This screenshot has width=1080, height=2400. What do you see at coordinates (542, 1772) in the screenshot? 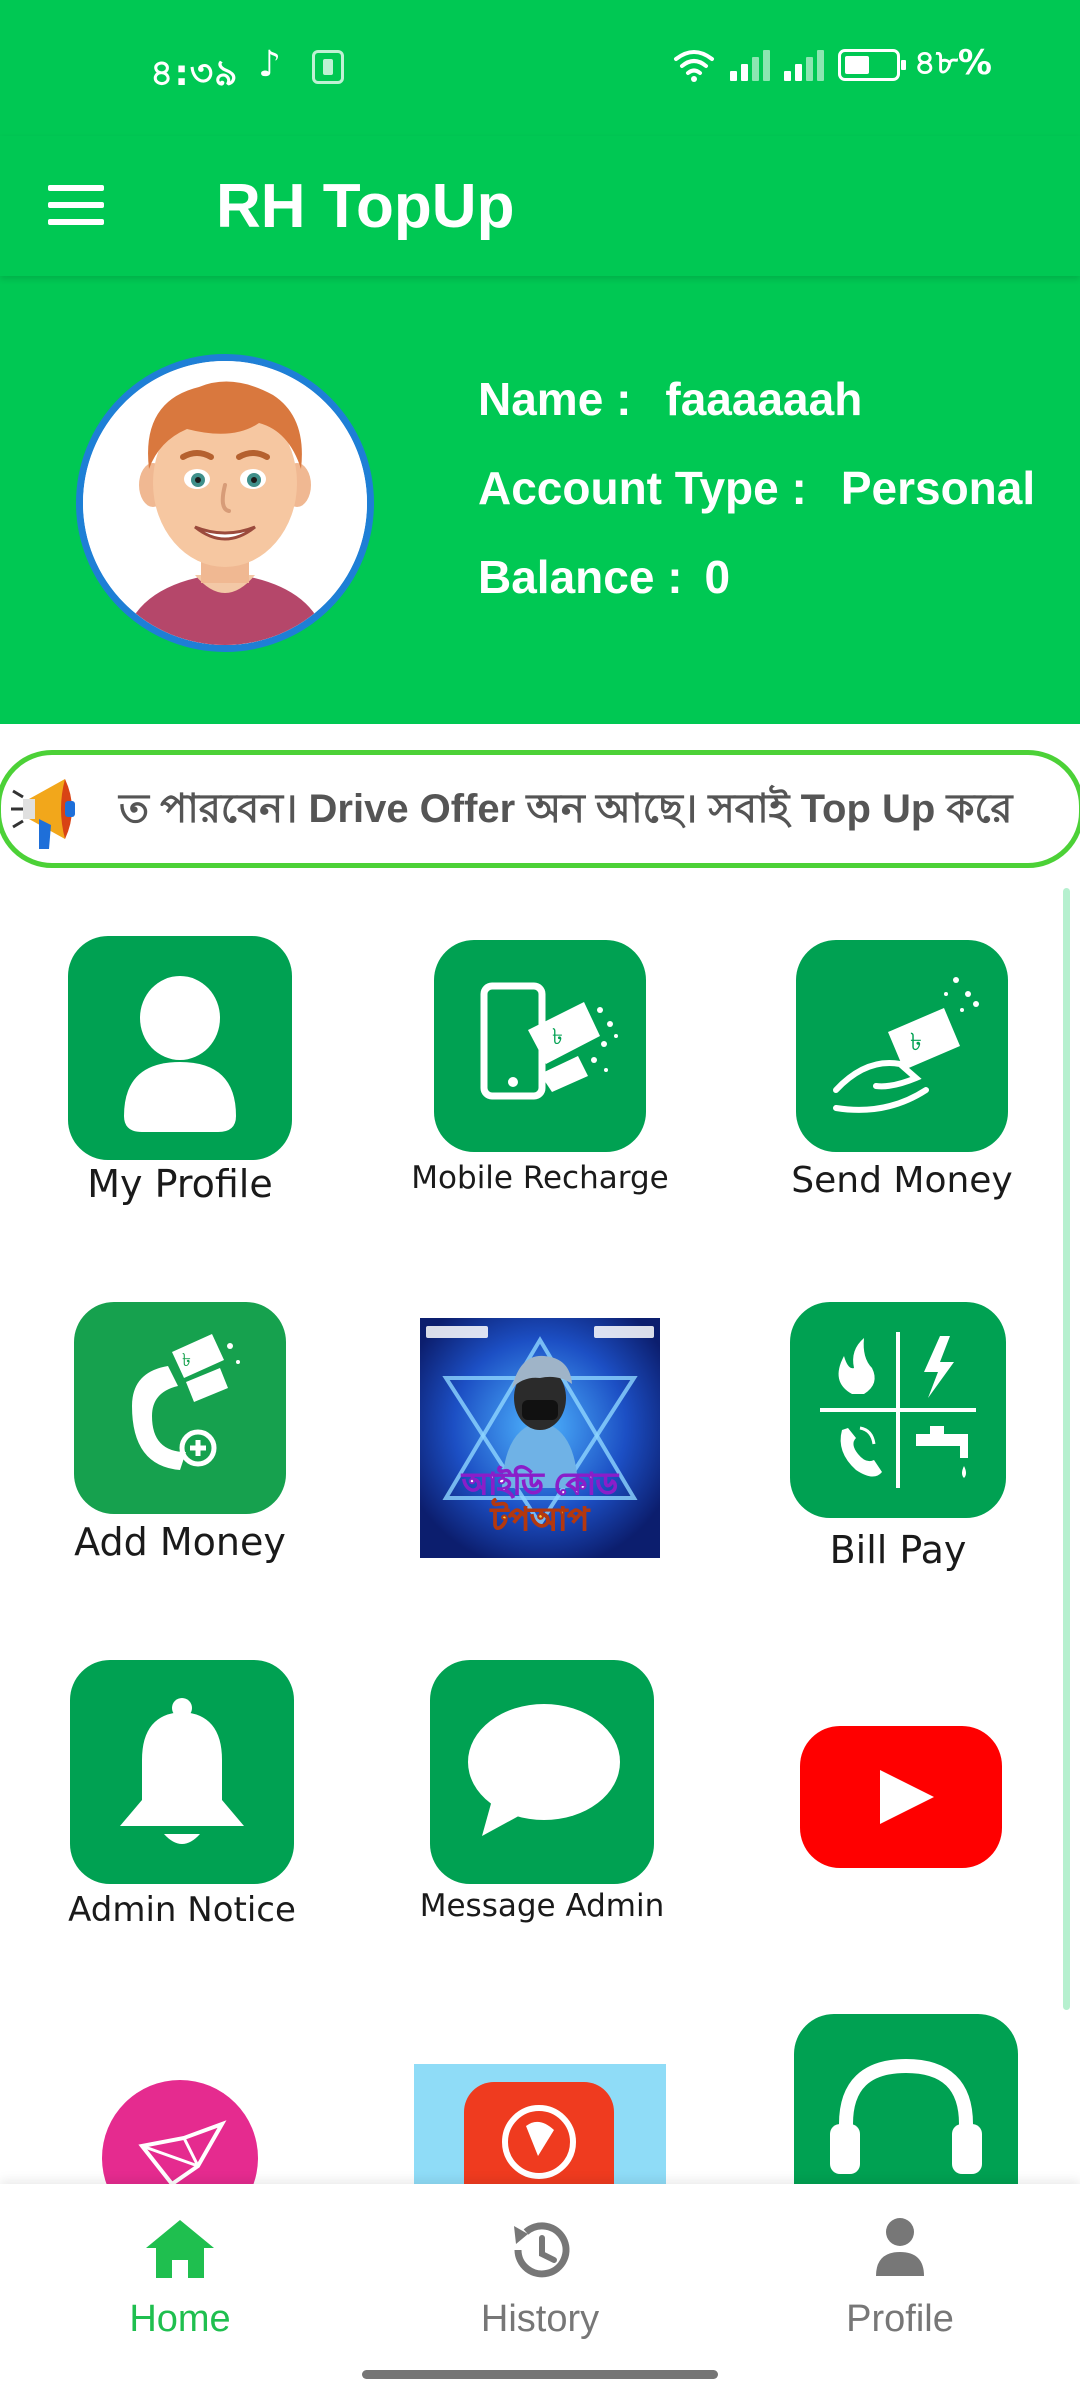
I see `chat-bubble-icon` at bounding box center [542, 1772].